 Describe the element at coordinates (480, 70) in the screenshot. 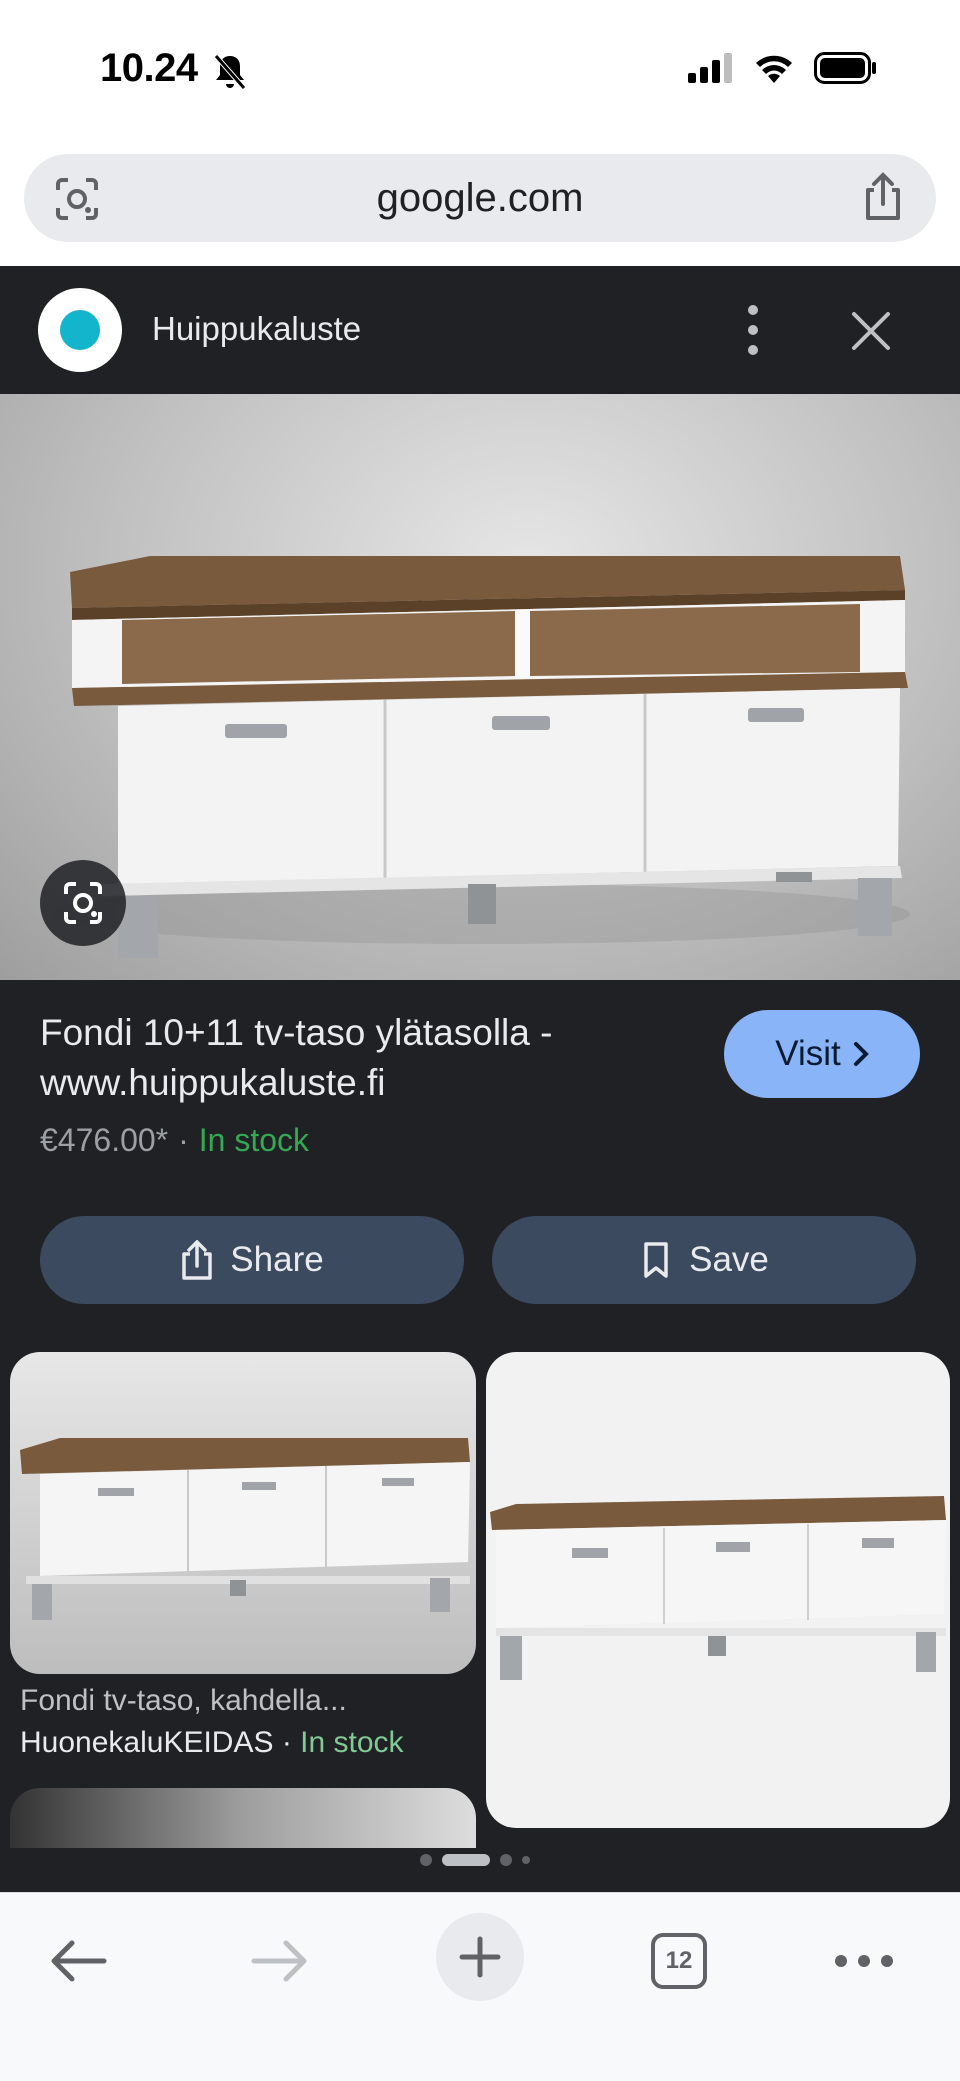

I see `status-bar: 10.24` at that location.